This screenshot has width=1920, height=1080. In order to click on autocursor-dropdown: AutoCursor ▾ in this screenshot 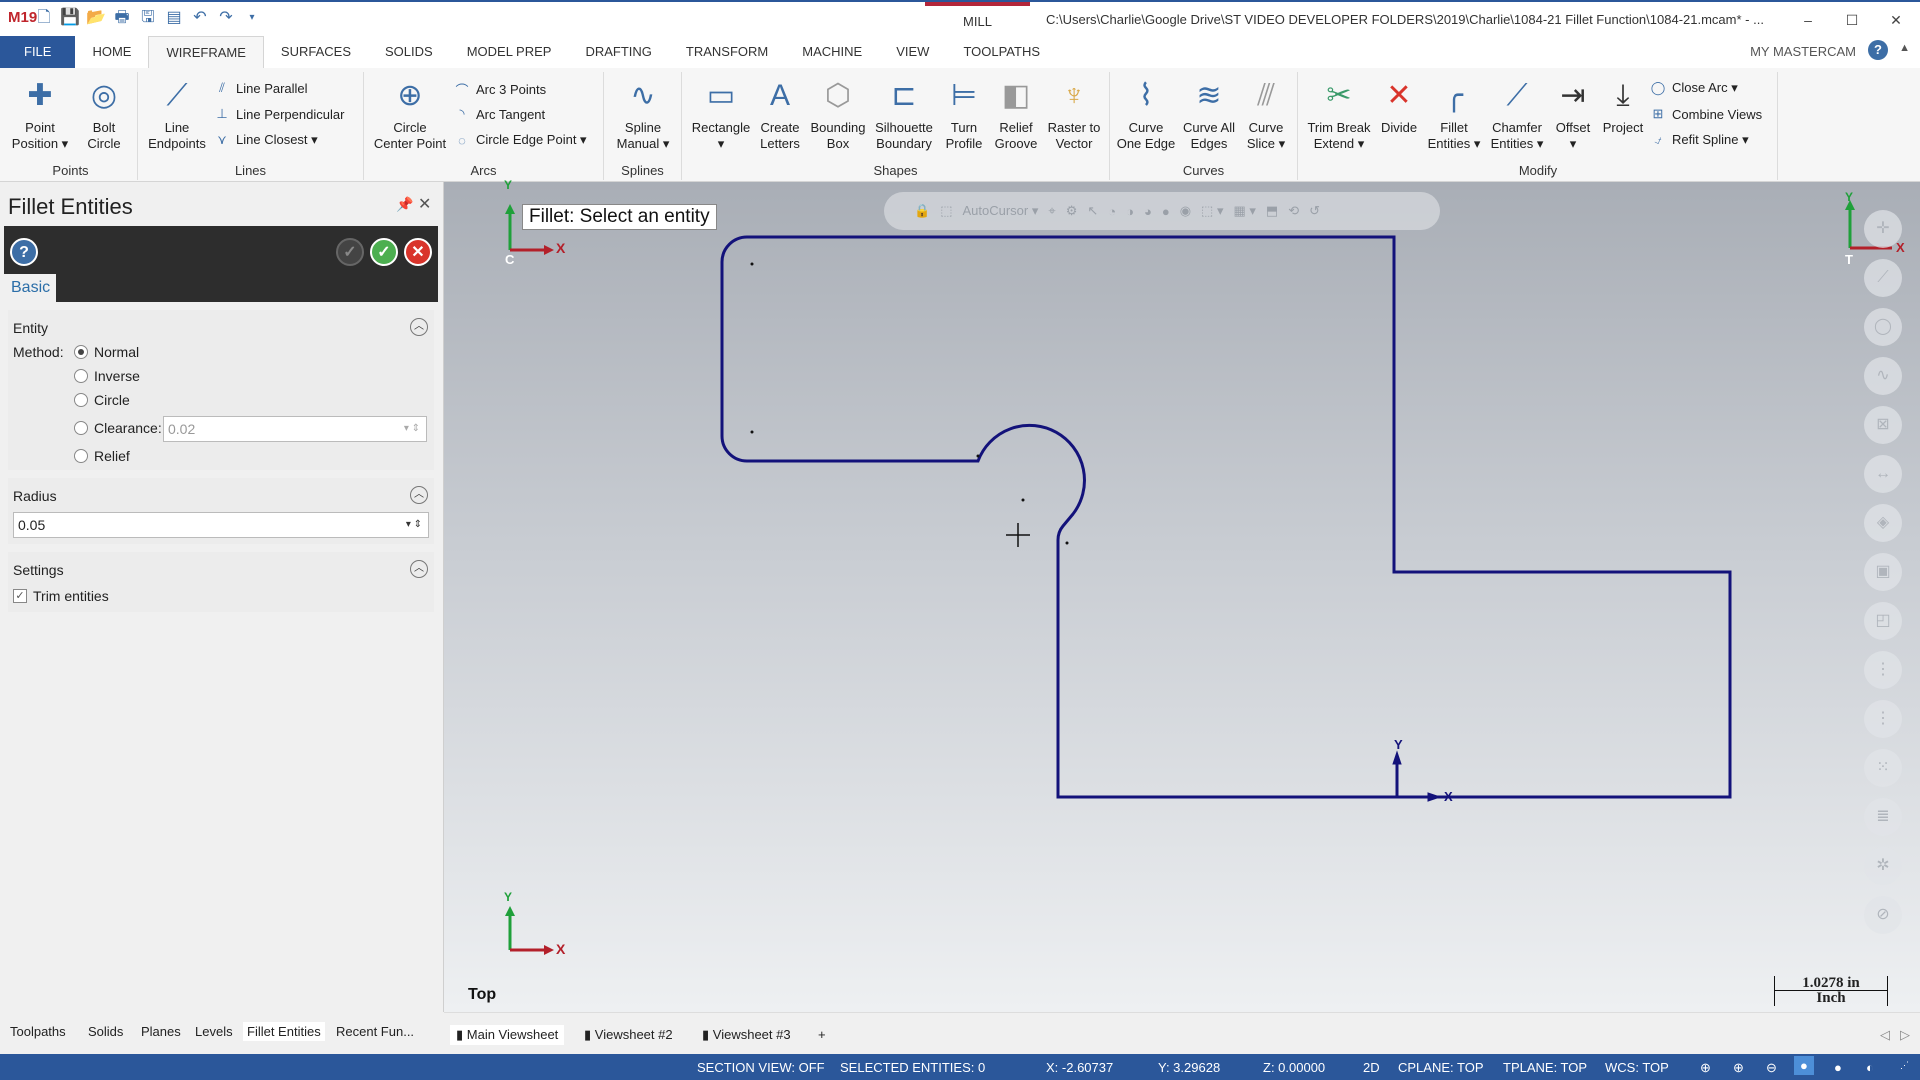, I will do `click(1000, 211)`.